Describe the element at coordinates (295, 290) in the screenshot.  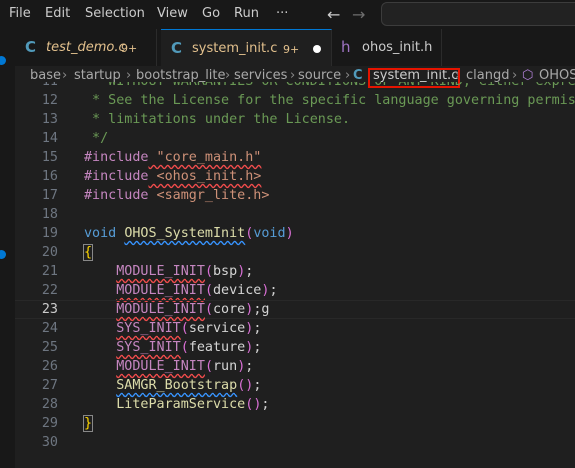
I see `code-line: 22 MODULE_INIT(device);` at that location.